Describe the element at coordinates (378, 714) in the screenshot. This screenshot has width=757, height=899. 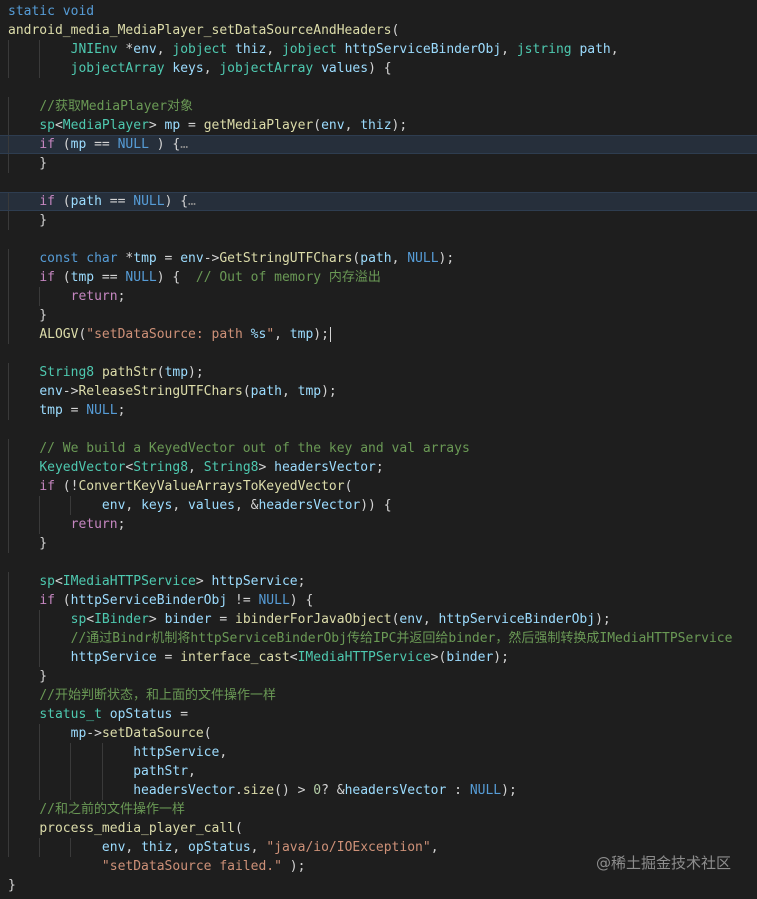
I see `code-line: status_t opStatus =` at that location.